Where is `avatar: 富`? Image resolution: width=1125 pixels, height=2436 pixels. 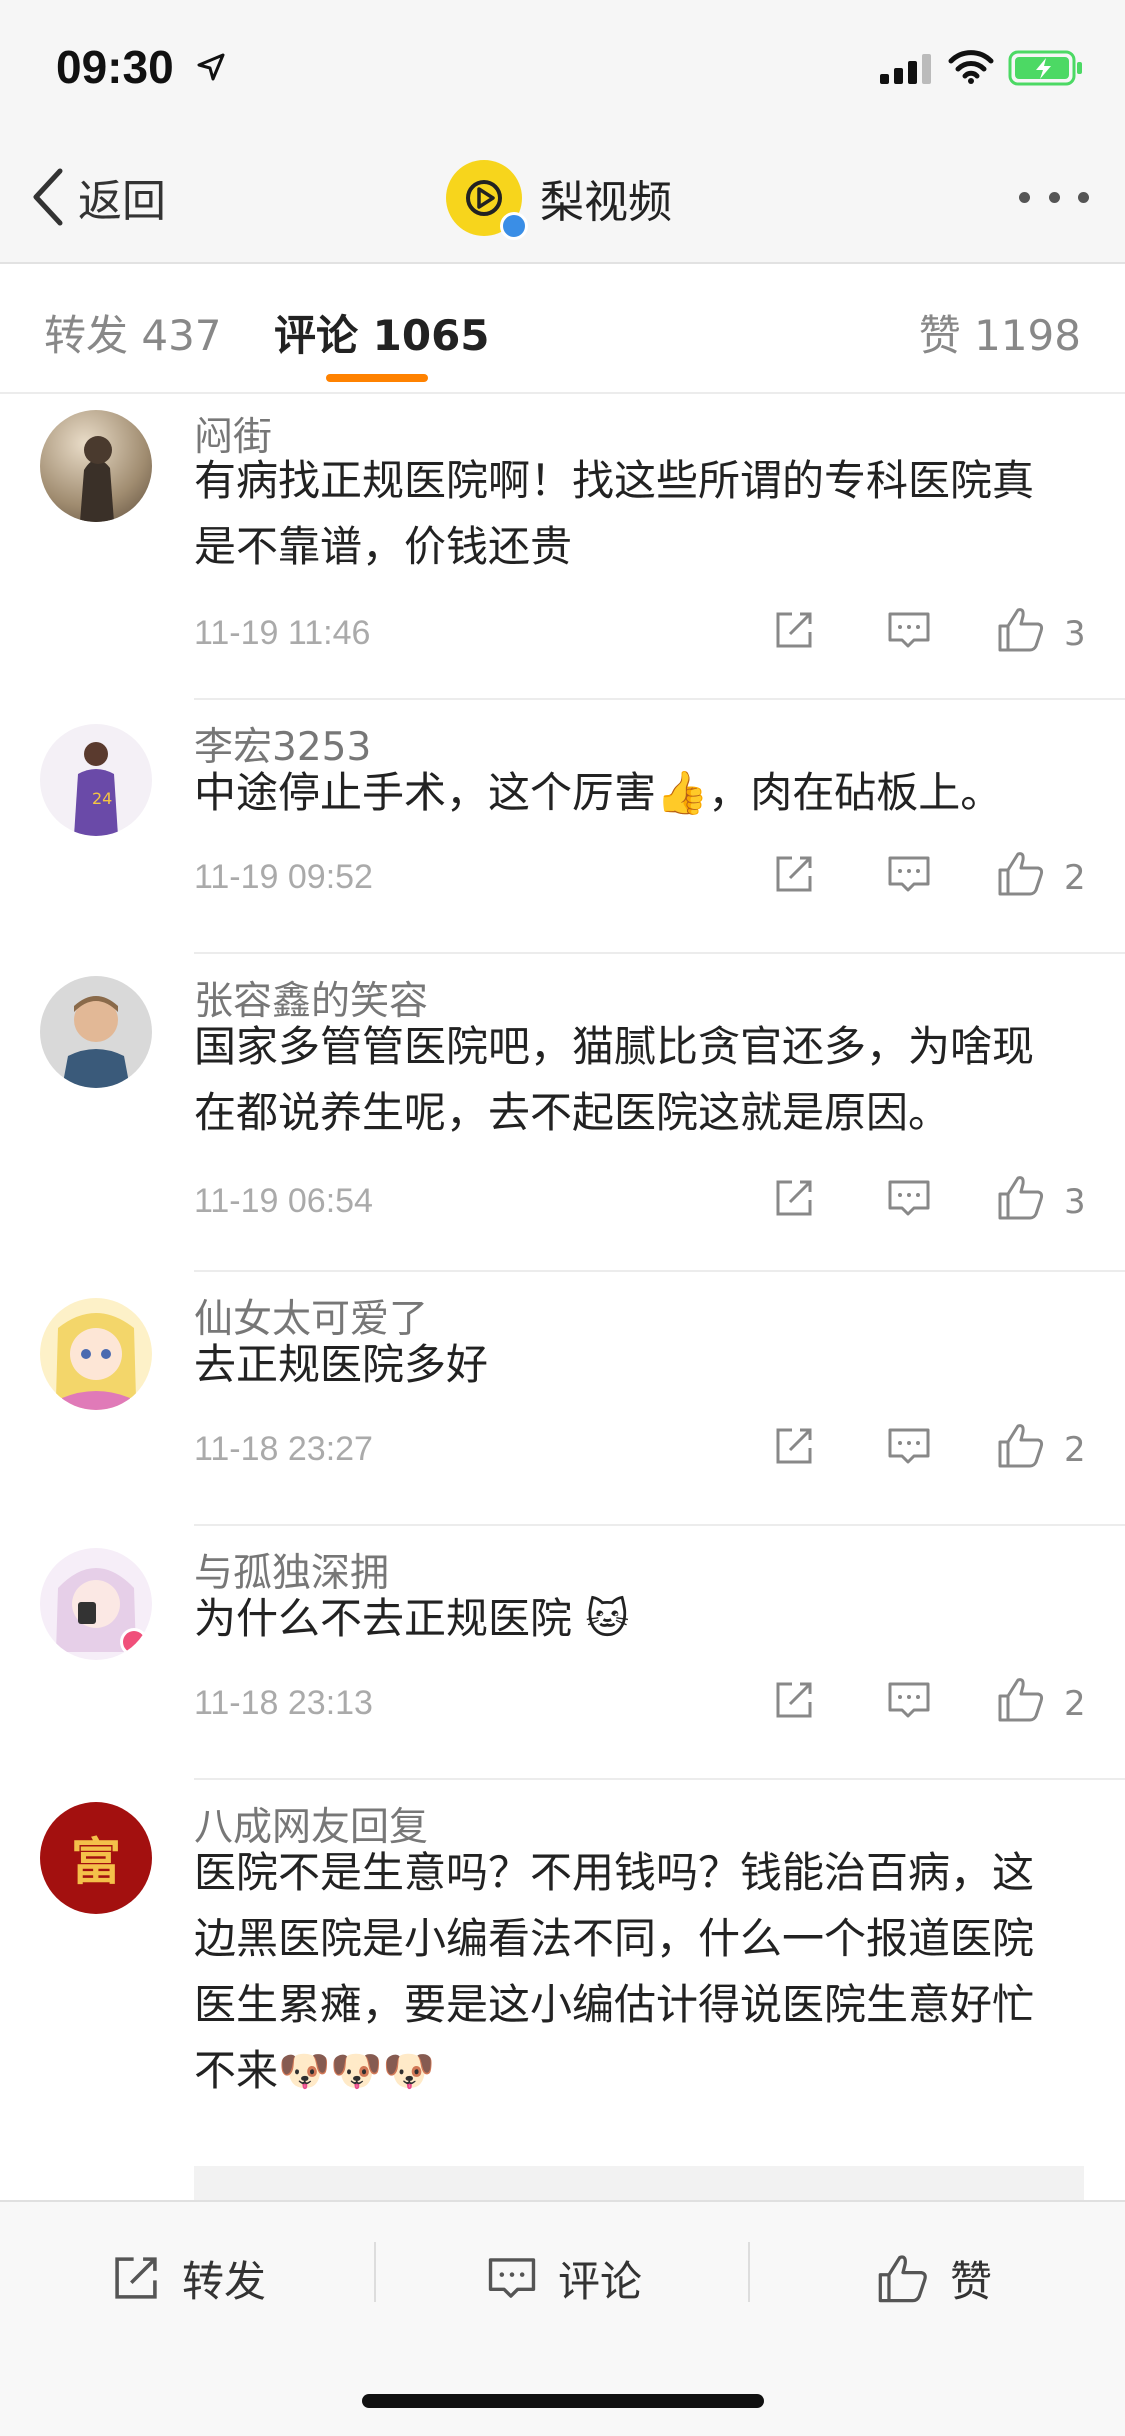 avatar: 富 is located at coordinates (96, 1858).